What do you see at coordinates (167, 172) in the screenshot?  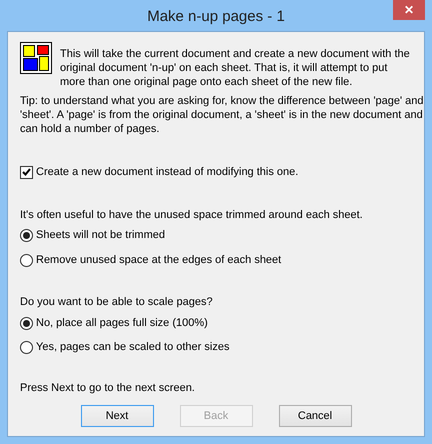 I see `checkbox-label: Create a new document instead of modifying this one.` at bounding box center [167, 172].